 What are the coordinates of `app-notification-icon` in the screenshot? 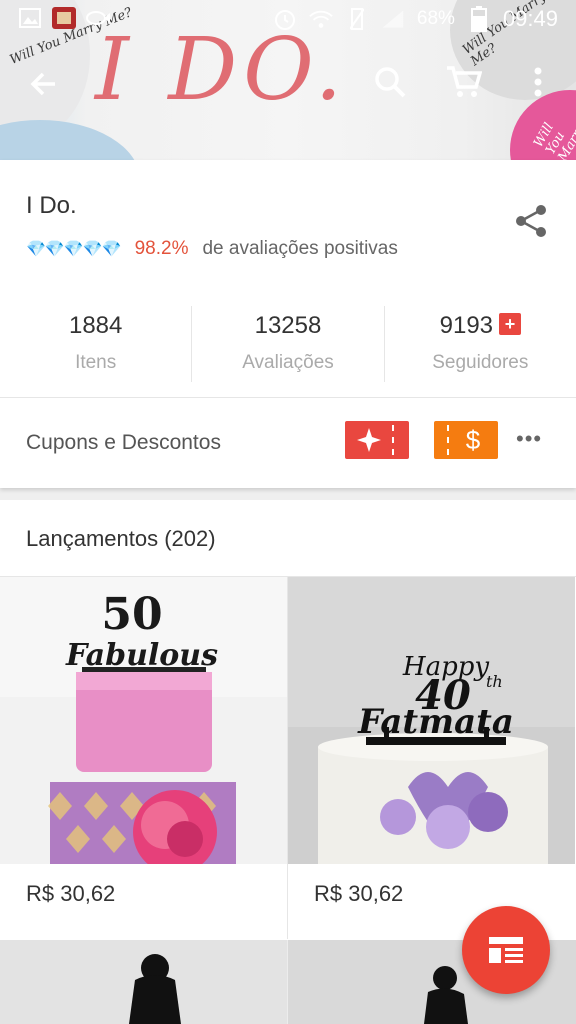 It's located at (64, 18).